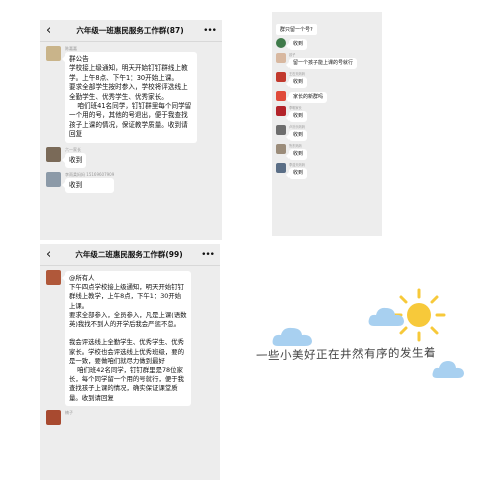  I want to click on list-item: 楠子, so click(130, 417).